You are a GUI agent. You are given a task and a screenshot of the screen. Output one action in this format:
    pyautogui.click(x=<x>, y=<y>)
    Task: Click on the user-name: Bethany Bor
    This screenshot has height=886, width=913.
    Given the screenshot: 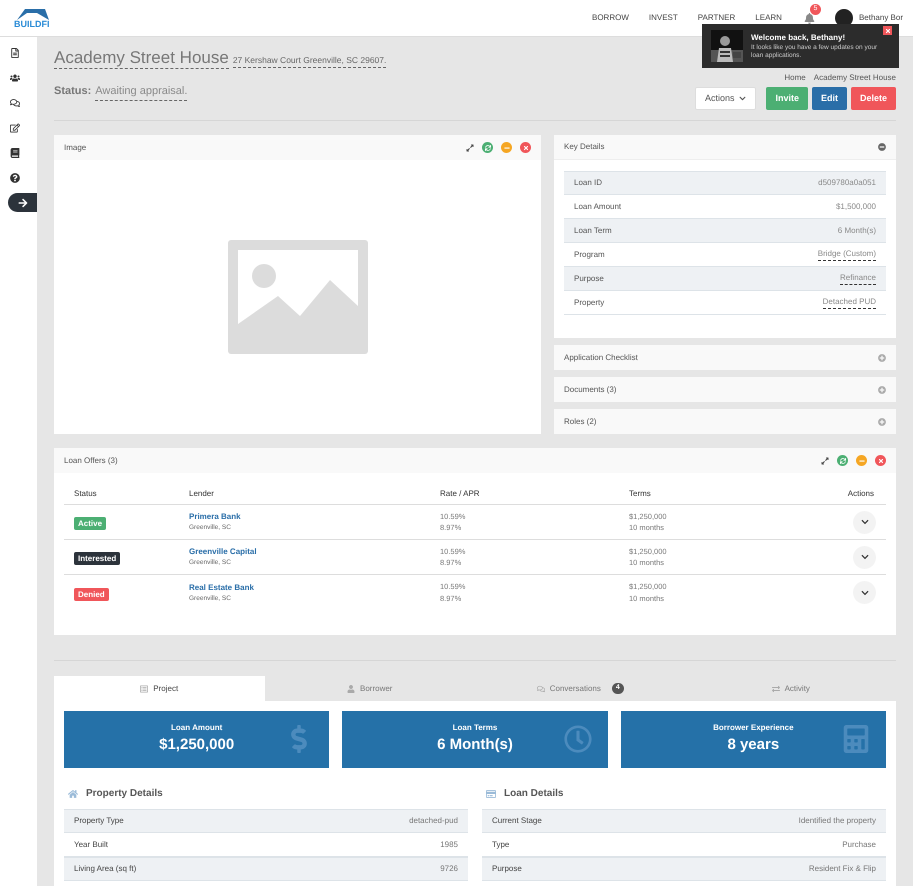 What is the action you would take?
    pyautogui.click(x=880, y=18)
    